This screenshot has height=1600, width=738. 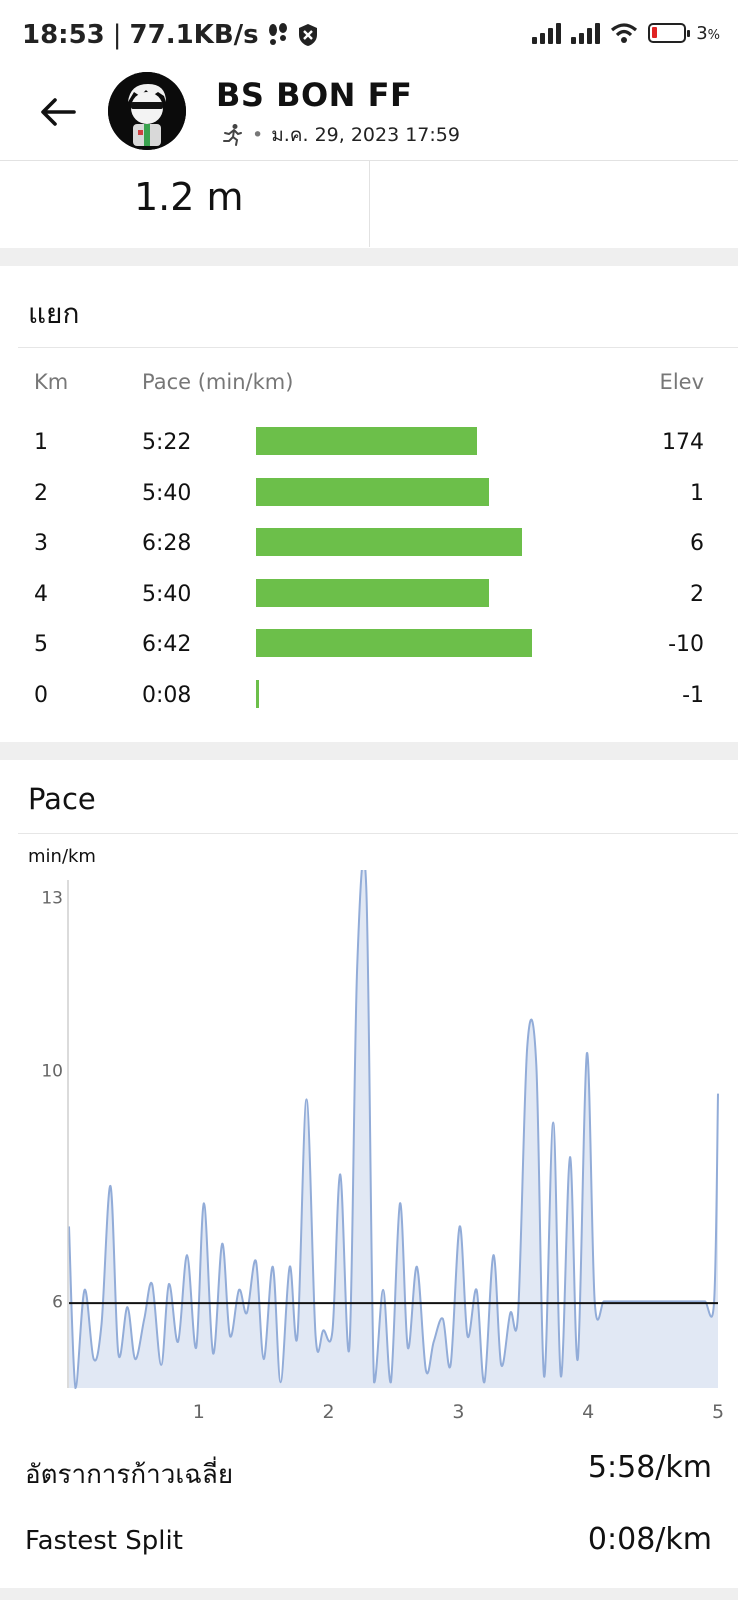 What do you see at coordinates (458, 1412) in the screenshot?
I see `x-tick-label: 3` at bounding box center [458, 1412].